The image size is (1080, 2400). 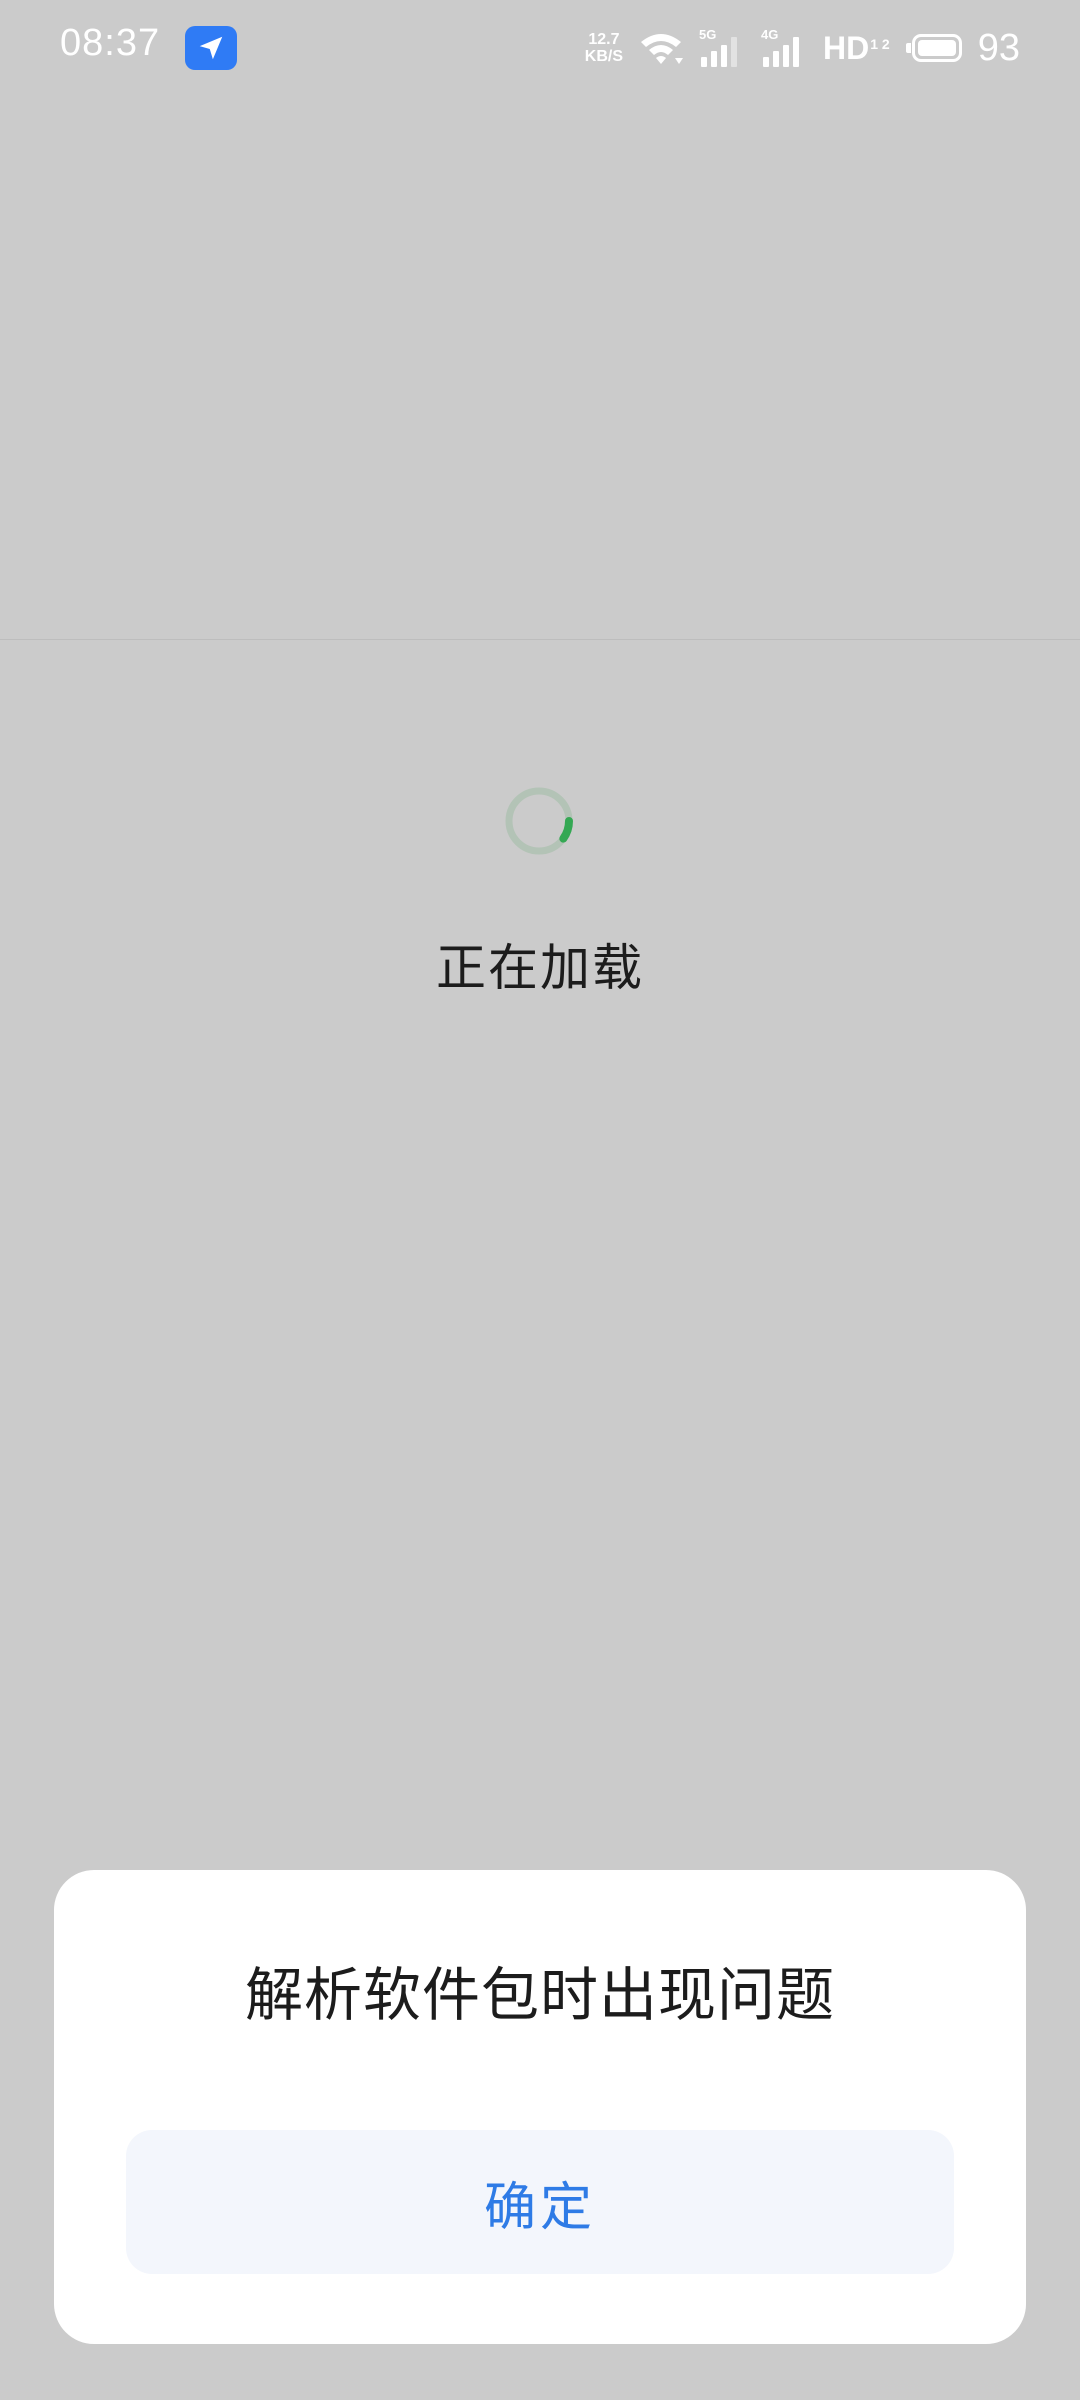 What do you see at coordinates (880, 43) in the screenshot?
I see `hd-sub-label: 1 2` at bounding box center [880, 43].